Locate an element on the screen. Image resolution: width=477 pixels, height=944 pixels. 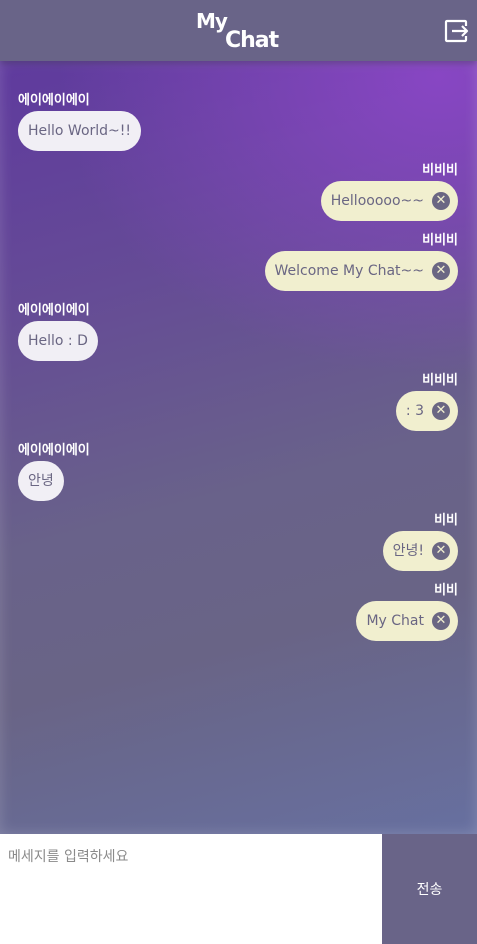
message-text: Hello World~!! is located at coordinates (80, 131).